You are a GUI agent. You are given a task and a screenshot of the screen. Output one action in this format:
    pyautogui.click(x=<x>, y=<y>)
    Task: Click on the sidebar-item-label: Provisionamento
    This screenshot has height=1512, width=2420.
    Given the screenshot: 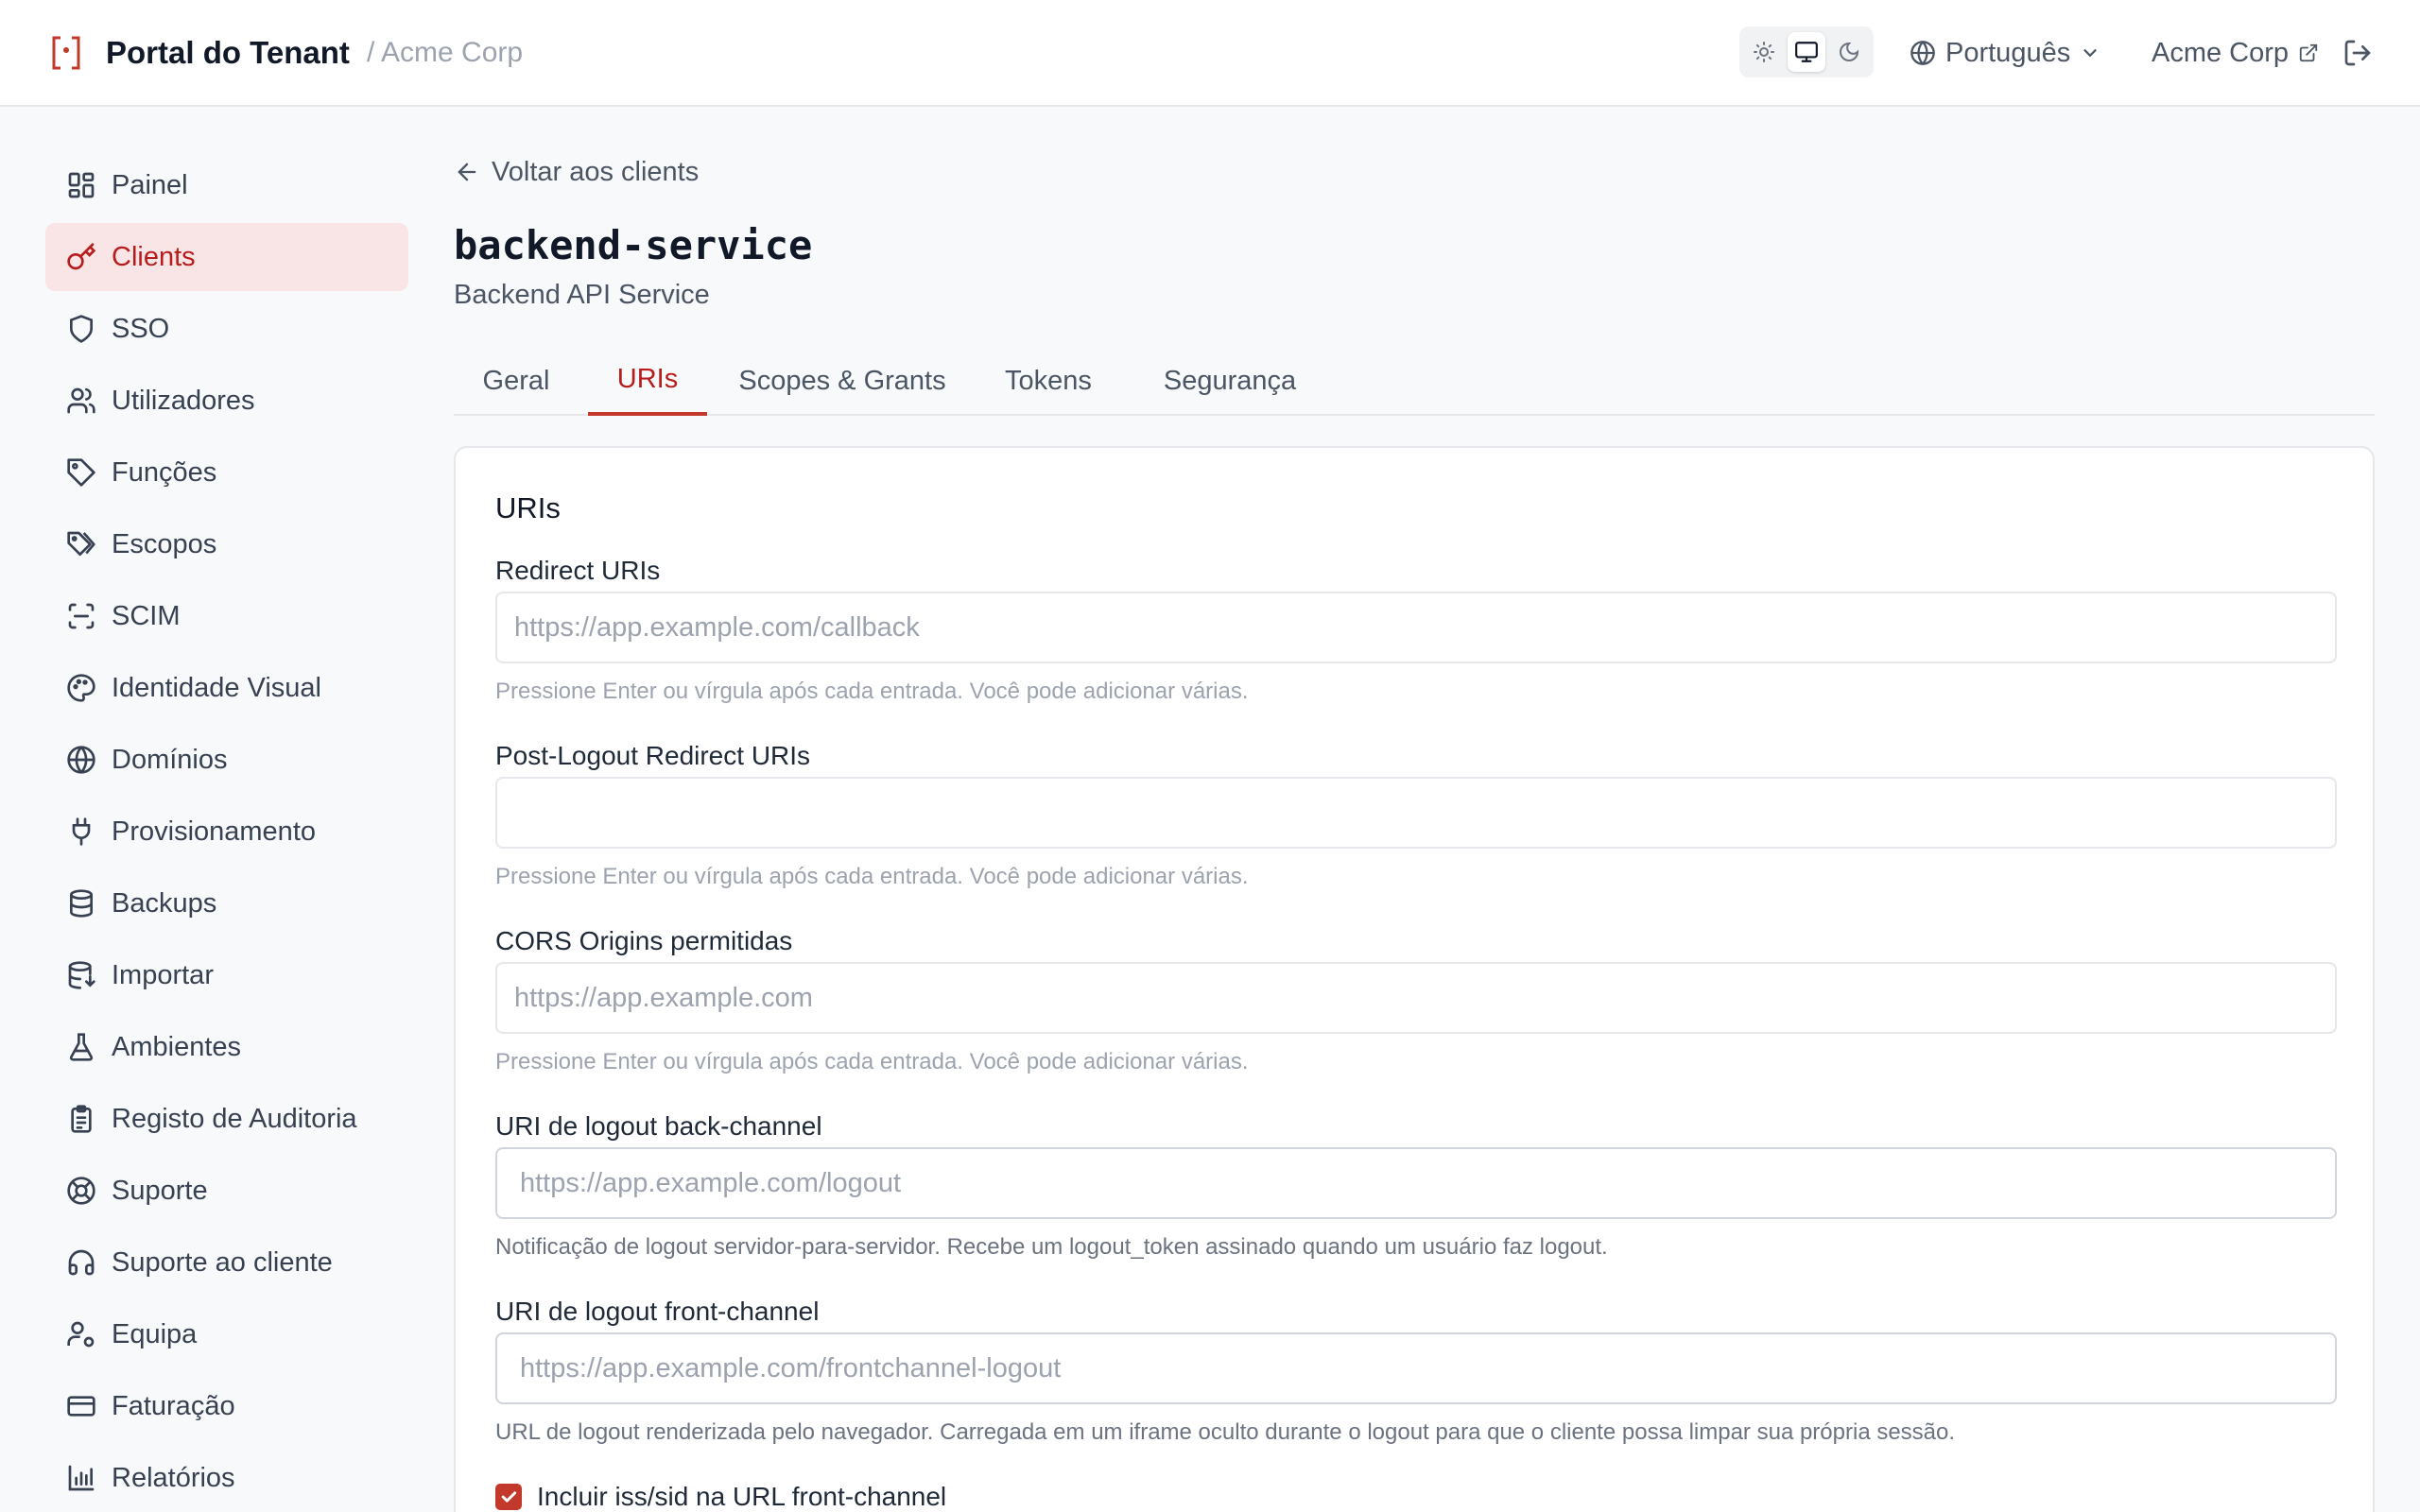 What is the action you would take?
    pyautogui.click(x=214, y=831)
    